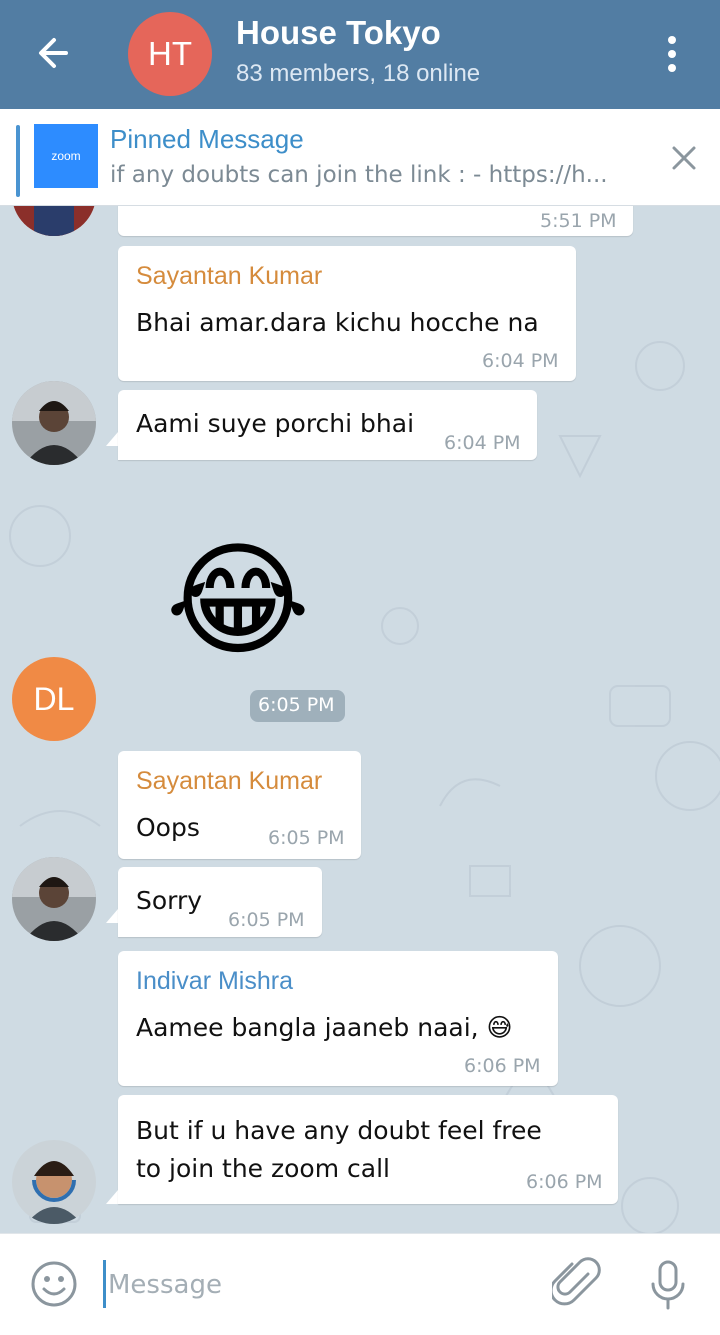 This screenshot has width=720, height=1335. Describe the element at coordinates (338, 33) in the screenshot. I see `chat-title: House Tokyo` at that location.